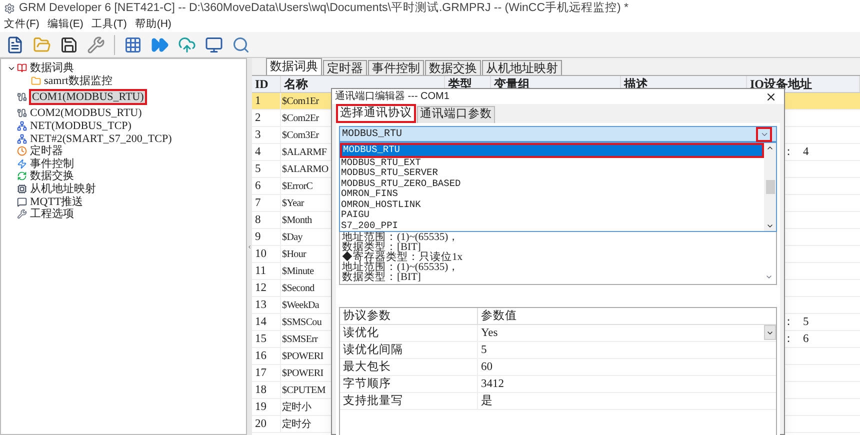 The width and height of the screenshot is (860, 435). Describe the element at coordinates (396, 67) in the screenshot. I see `tab: 事件控制` at that location.